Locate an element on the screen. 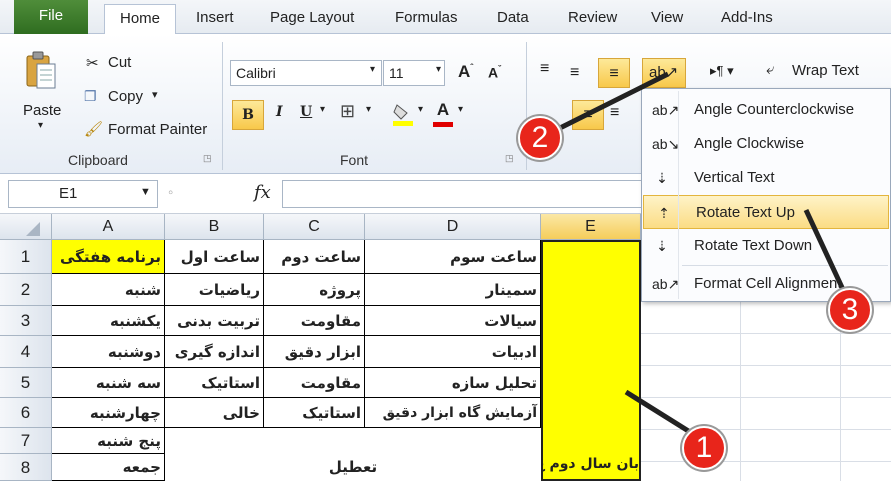 The width and height of the screenshot is (891, 481). callout-badge-1: 1 is located at coordinates (704, 448).